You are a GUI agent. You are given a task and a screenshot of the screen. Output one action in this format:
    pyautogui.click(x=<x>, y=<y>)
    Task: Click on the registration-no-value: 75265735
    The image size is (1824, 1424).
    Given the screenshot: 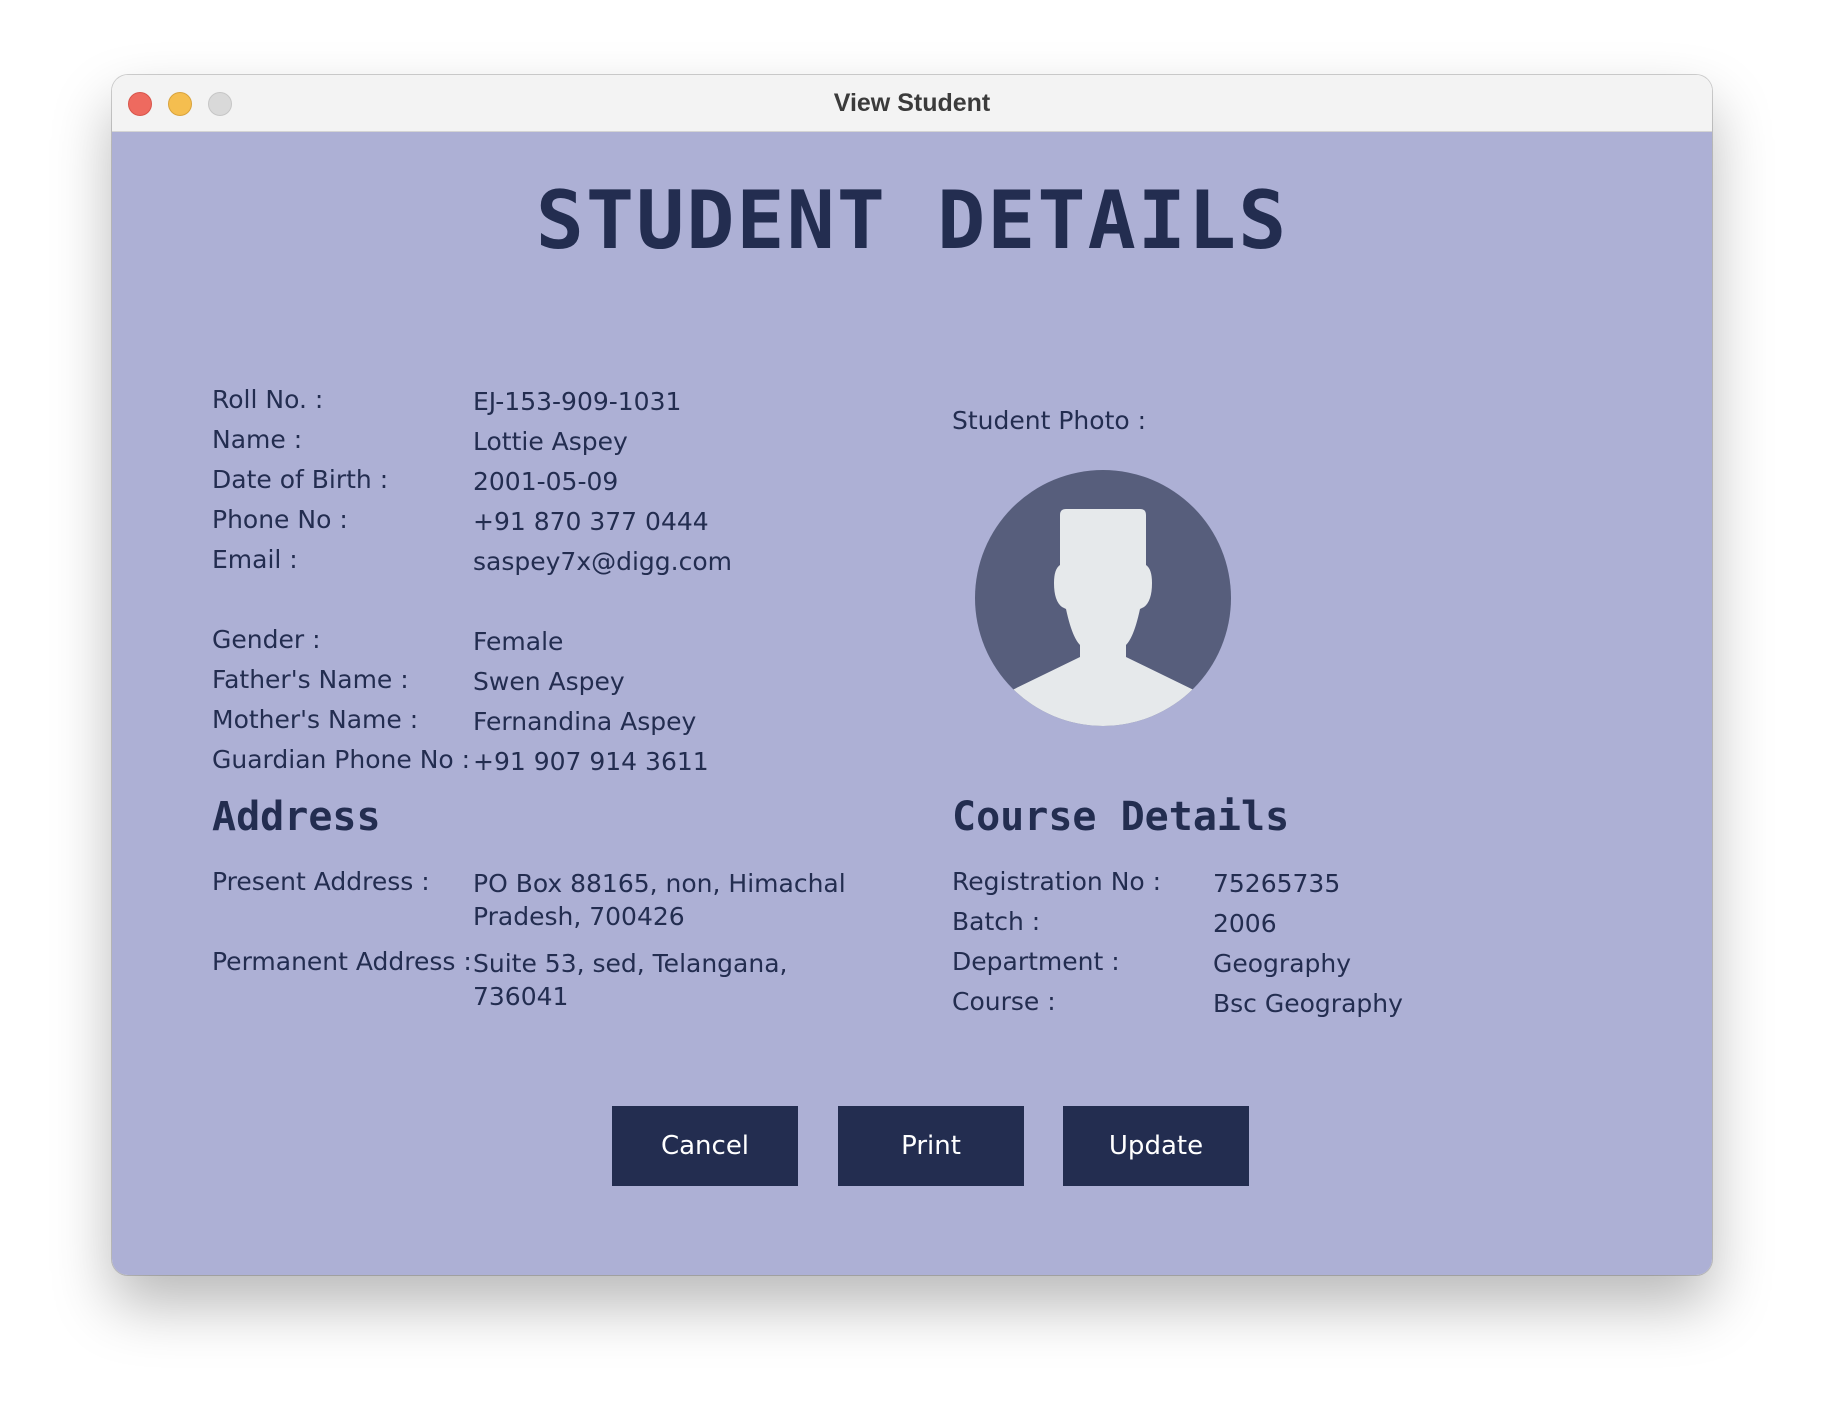 What is the action you would take?
    pyautogui.click(x=1277, y=883)
    